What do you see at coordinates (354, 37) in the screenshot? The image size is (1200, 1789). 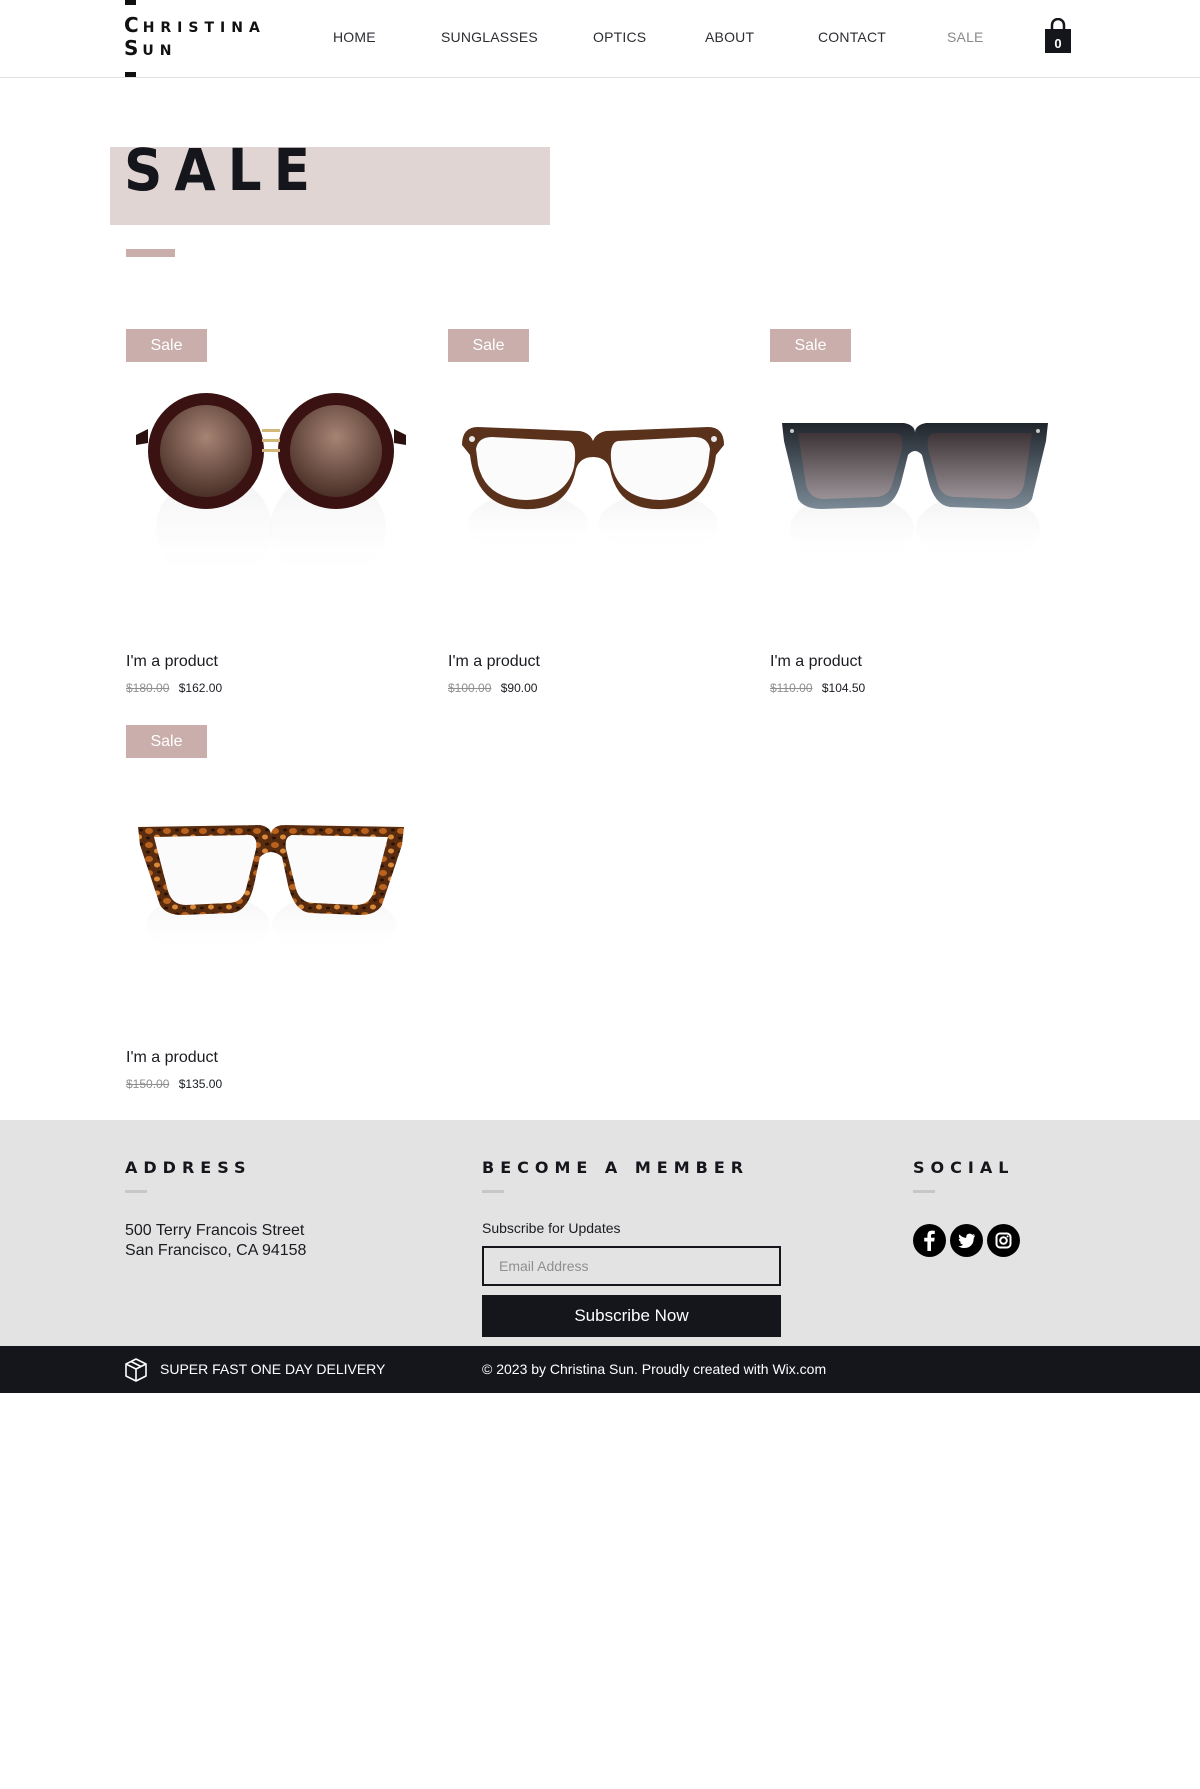 I see `nav-home: HOME` at bounding box center [354, 37].